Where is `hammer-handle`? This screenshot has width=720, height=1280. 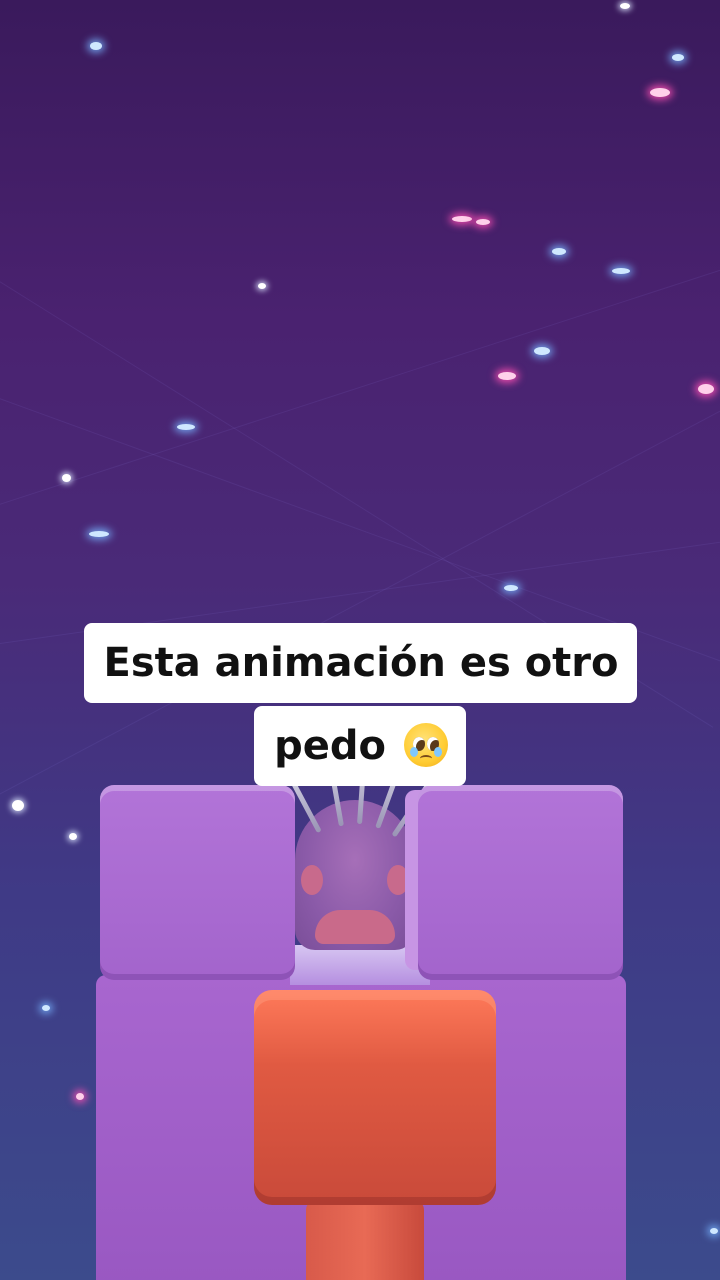
hammer-handle is located at coordinates (365, 1240).